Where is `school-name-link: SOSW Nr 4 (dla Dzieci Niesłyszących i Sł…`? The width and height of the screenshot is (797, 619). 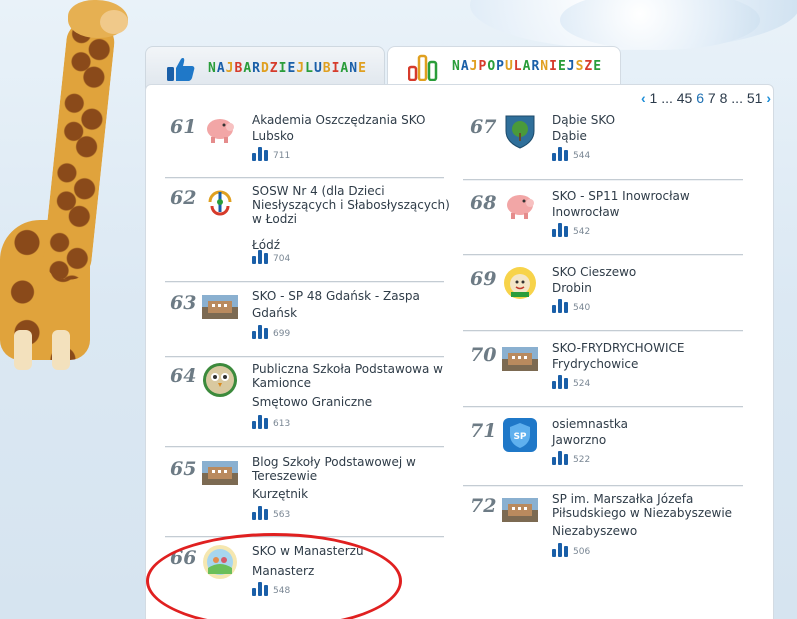 school-name-link: SOSW Nr 4 (dla Dzieci Niesłyszących i Sł… is located at coordinates (352, 205).